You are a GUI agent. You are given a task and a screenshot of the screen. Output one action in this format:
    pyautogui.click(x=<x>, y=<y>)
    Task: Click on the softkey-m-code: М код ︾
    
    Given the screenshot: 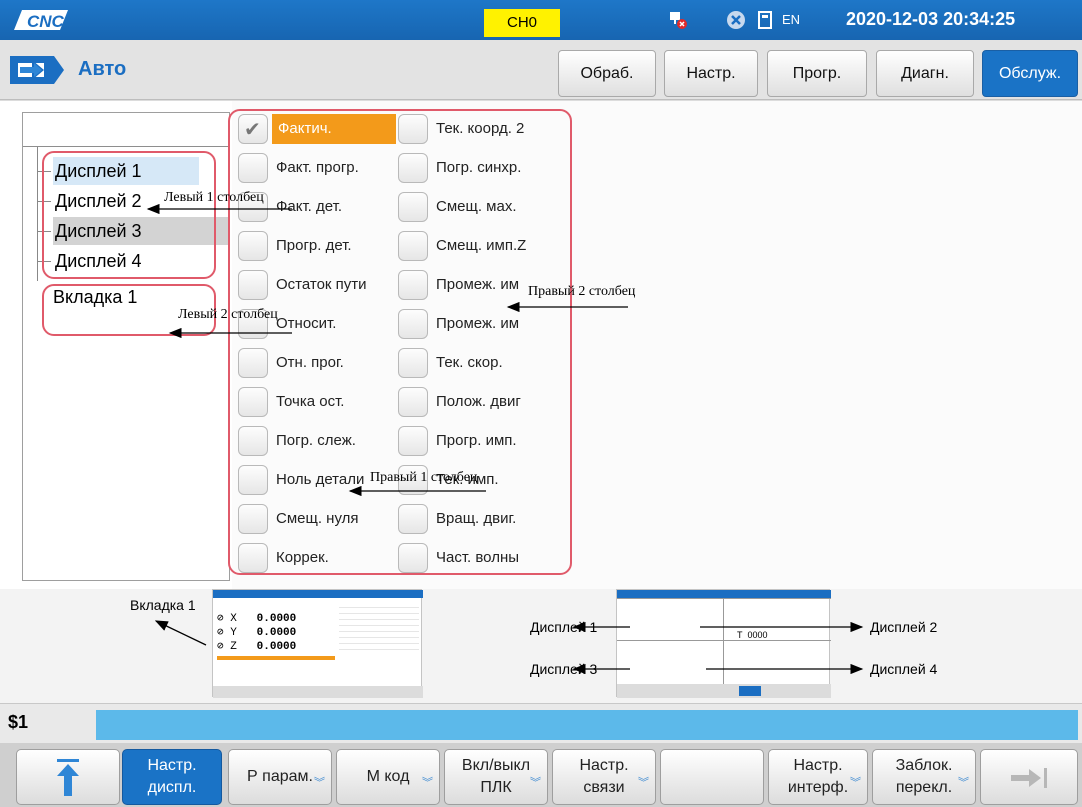 What is the action you would take?
    pyautogui.click(x=388, y=777)
    